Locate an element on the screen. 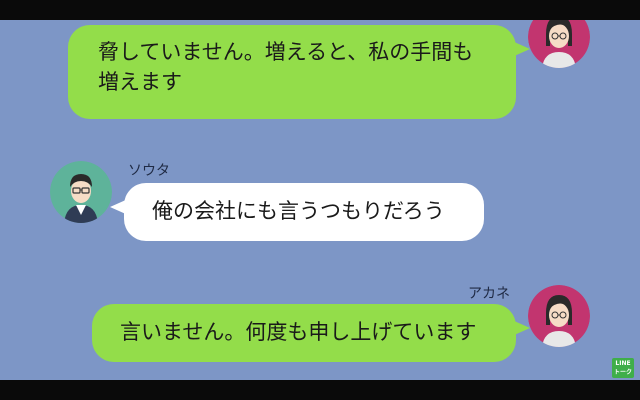 The image size is (640, 400). top-letterbox-bar is located at coordinates (320, 10).